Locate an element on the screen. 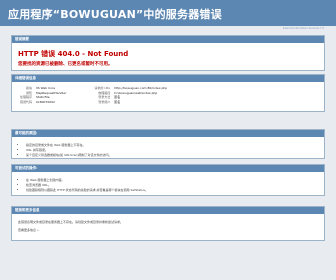 This screenshot has height=280, width=336. panel-header: 详细错误信息 is located at coordinates (168, 78).